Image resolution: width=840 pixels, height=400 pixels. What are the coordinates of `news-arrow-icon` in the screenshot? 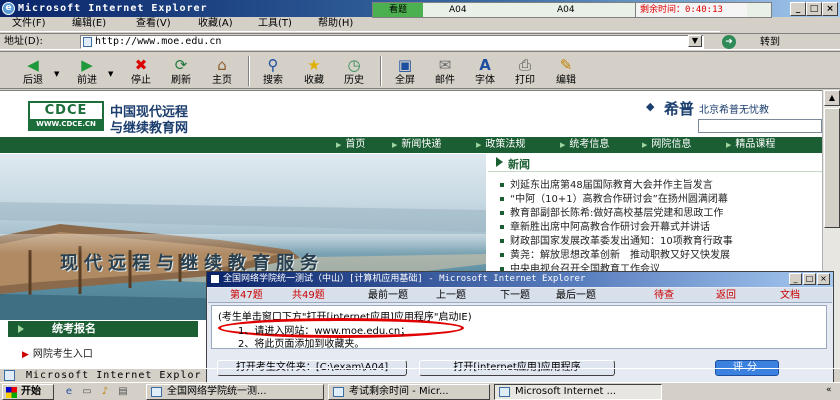 It's located at (499, 162).